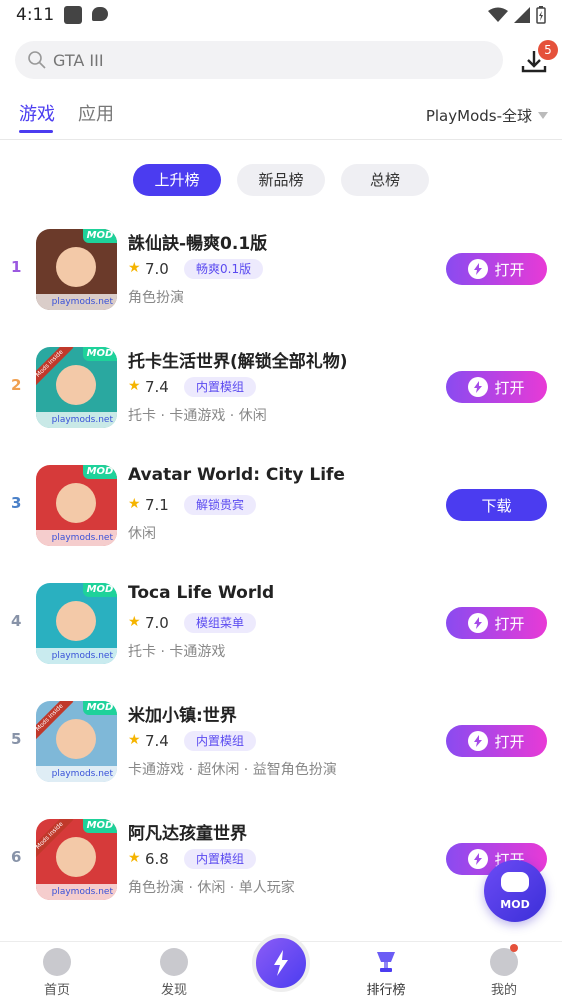 The image size is (562, 1003). Describe the element at coordinates (224, 269) in the screenshot. I see `mod-tag: 畅爽0.1版` at that location.